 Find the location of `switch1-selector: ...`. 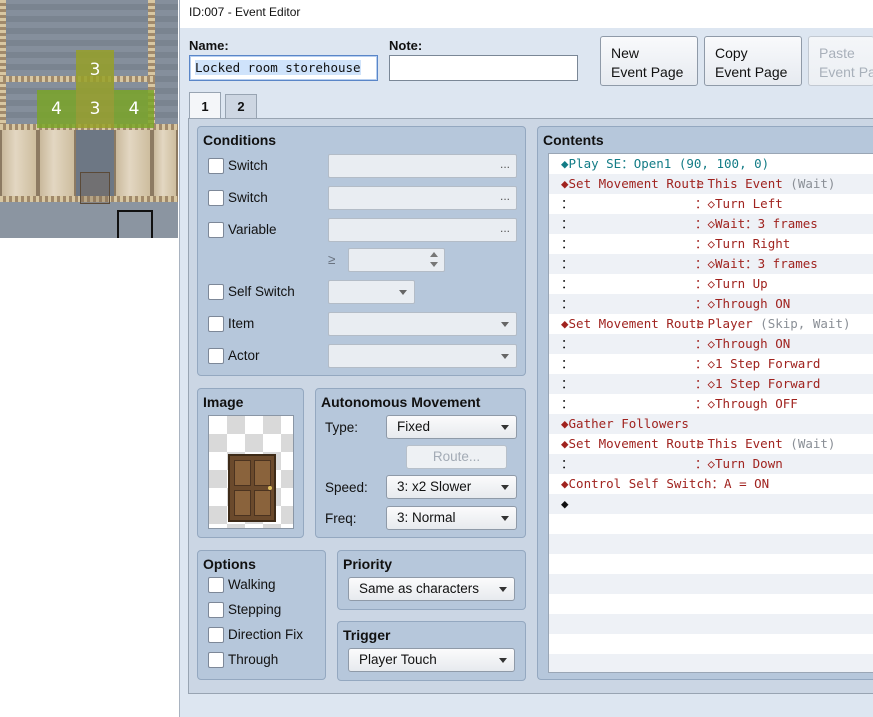

switch1-selector: ... is located at coordinates (422, 166).